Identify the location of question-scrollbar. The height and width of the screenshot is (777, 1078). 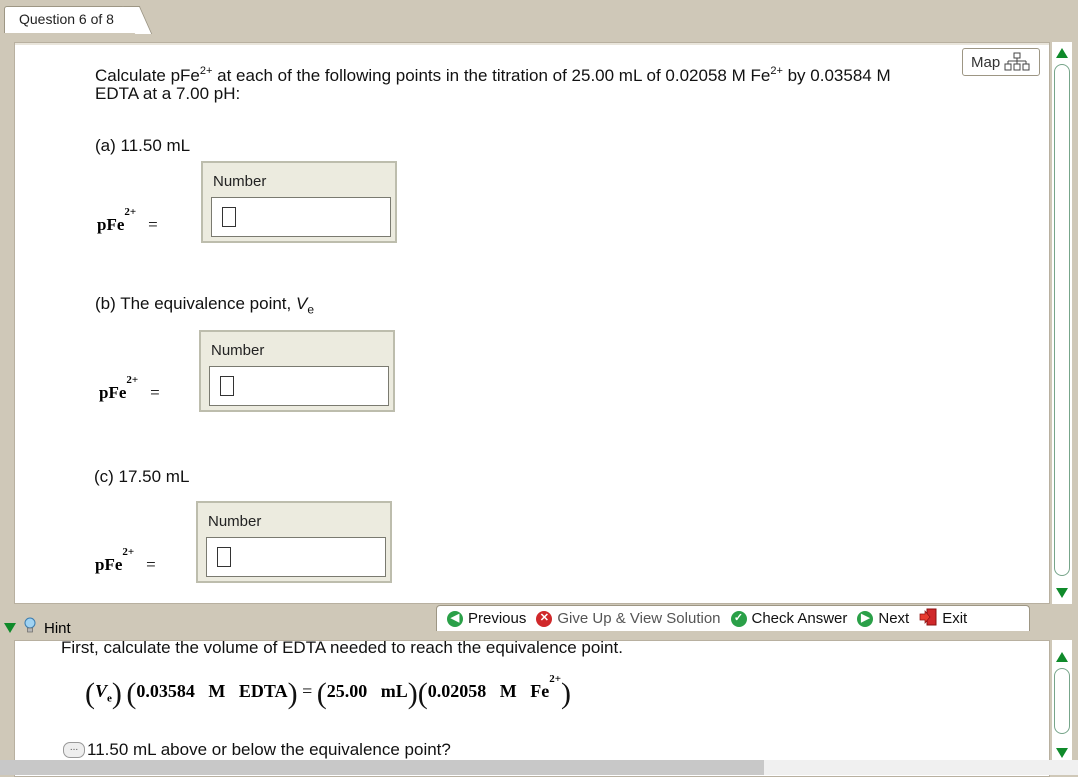
(1062, 323).